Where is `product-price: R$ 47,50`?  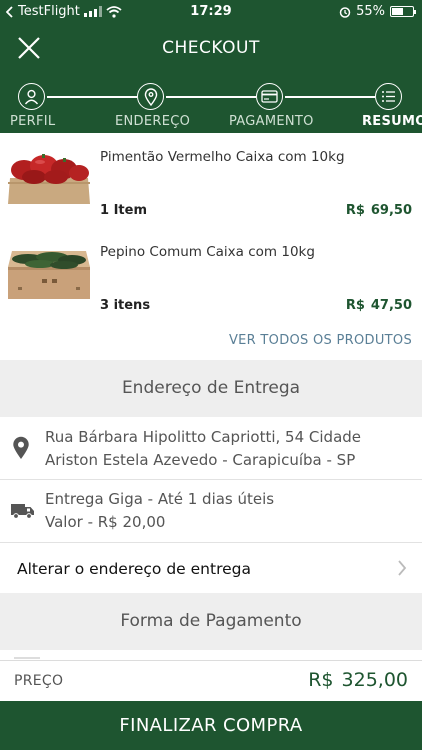
product-price: R$ 47,50 is located at coordinates (379, 305).